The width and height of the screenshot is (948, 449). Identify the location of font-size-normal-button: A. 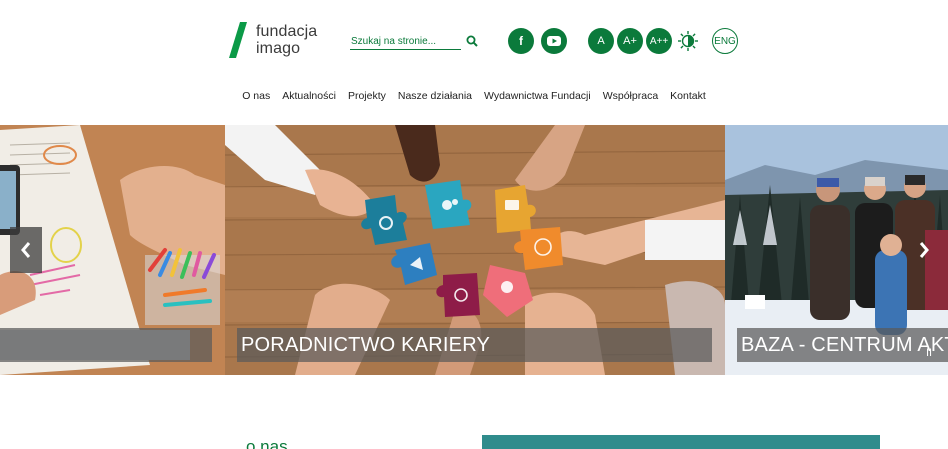
(601, 41).